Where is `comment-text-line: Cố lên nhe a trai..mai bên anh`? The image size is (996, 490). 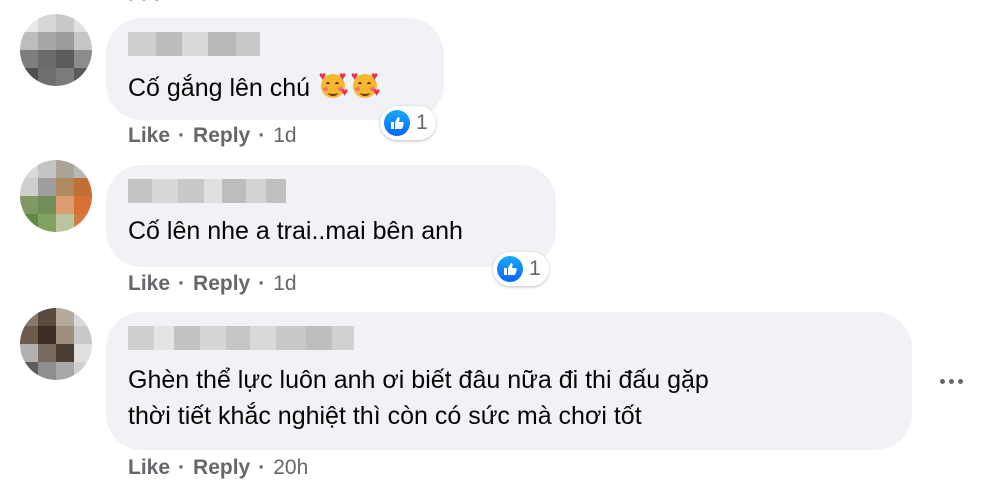 comment-text-line: Cố lên nhe a trai..mai bên anh is located at coordinates (295, 231).